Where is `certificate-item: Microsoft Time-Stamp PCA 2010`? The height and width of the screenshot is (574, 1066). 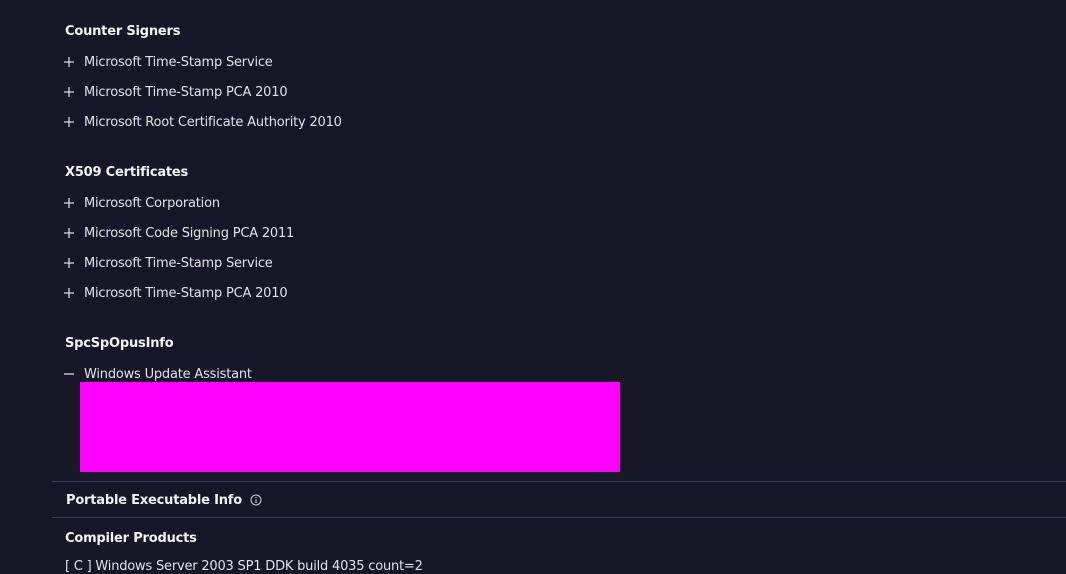 certificate-item: Microsoft Time-Stamp PCA 2010 is located at coordinates (175, 293).